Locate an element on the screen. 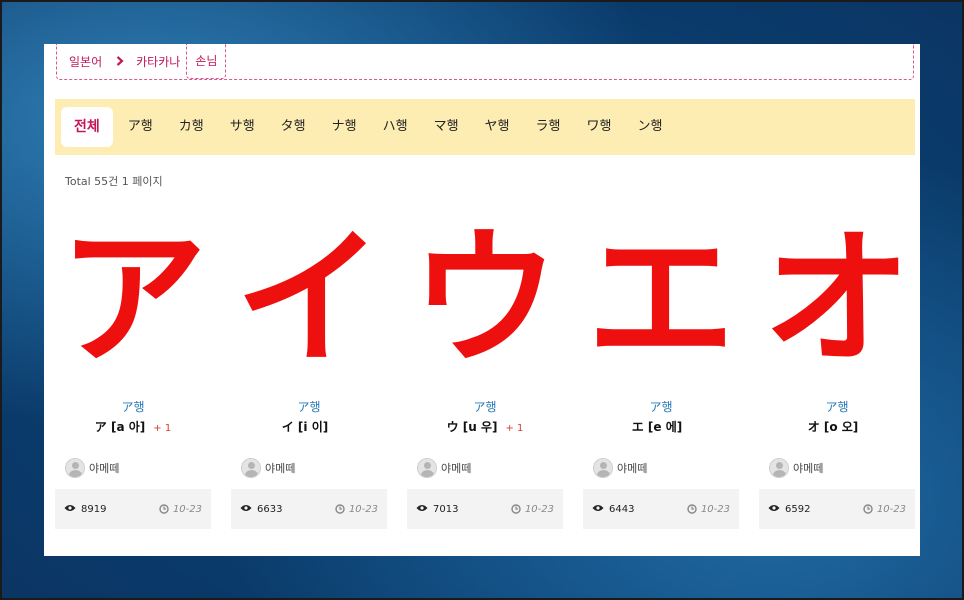 This screenshot has width=964, height=600. reading-title: オ [o 오] is located at coordinates (837, 426).